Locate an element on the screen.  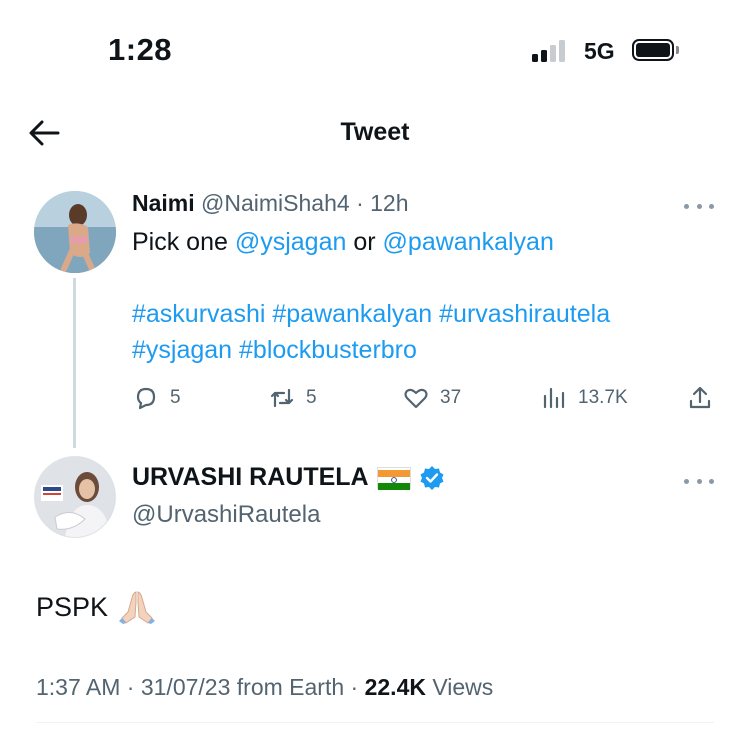
hashtag-urvashirautela: #urvashirautela is located at coordinates (524, 314).